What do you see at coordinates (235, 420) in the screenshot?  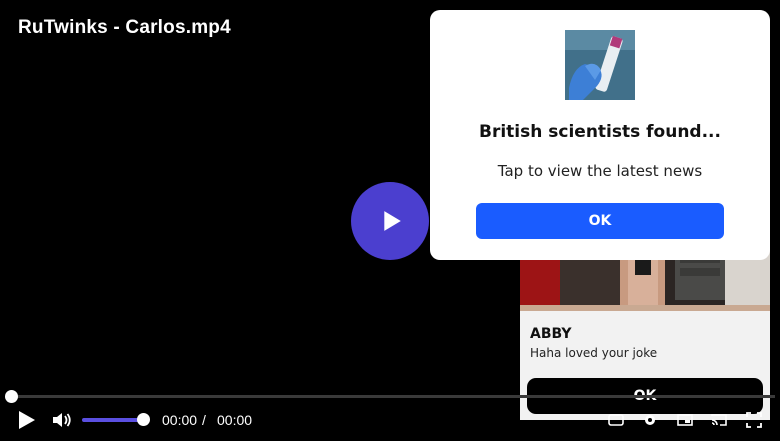 I see `duration: 00:00` at bounding box center [235, 420].